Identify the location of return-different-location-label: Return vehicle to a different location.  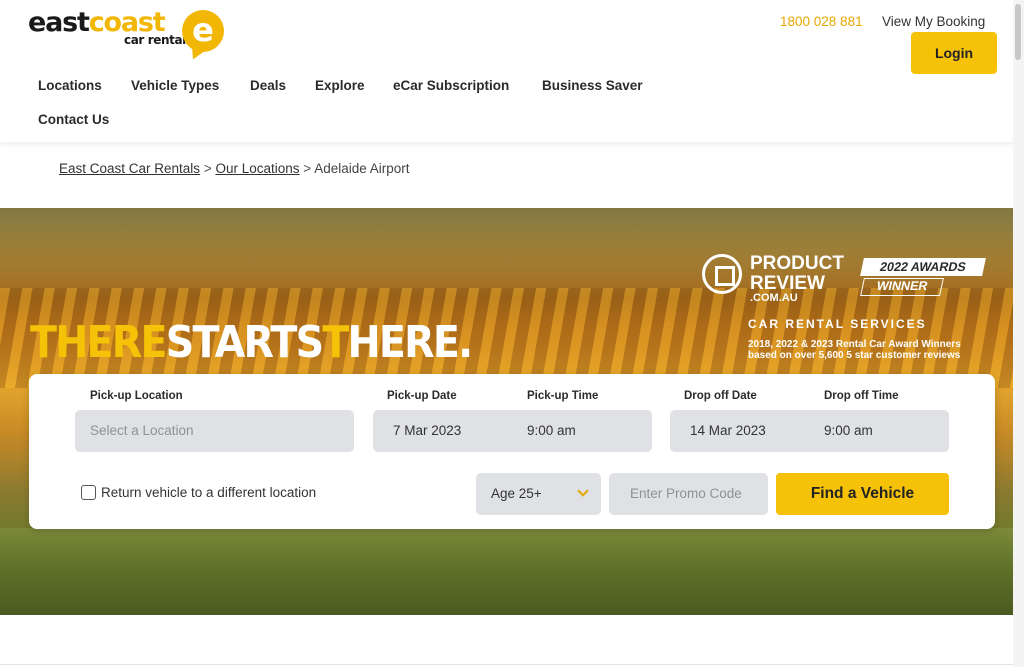
(208, 492).